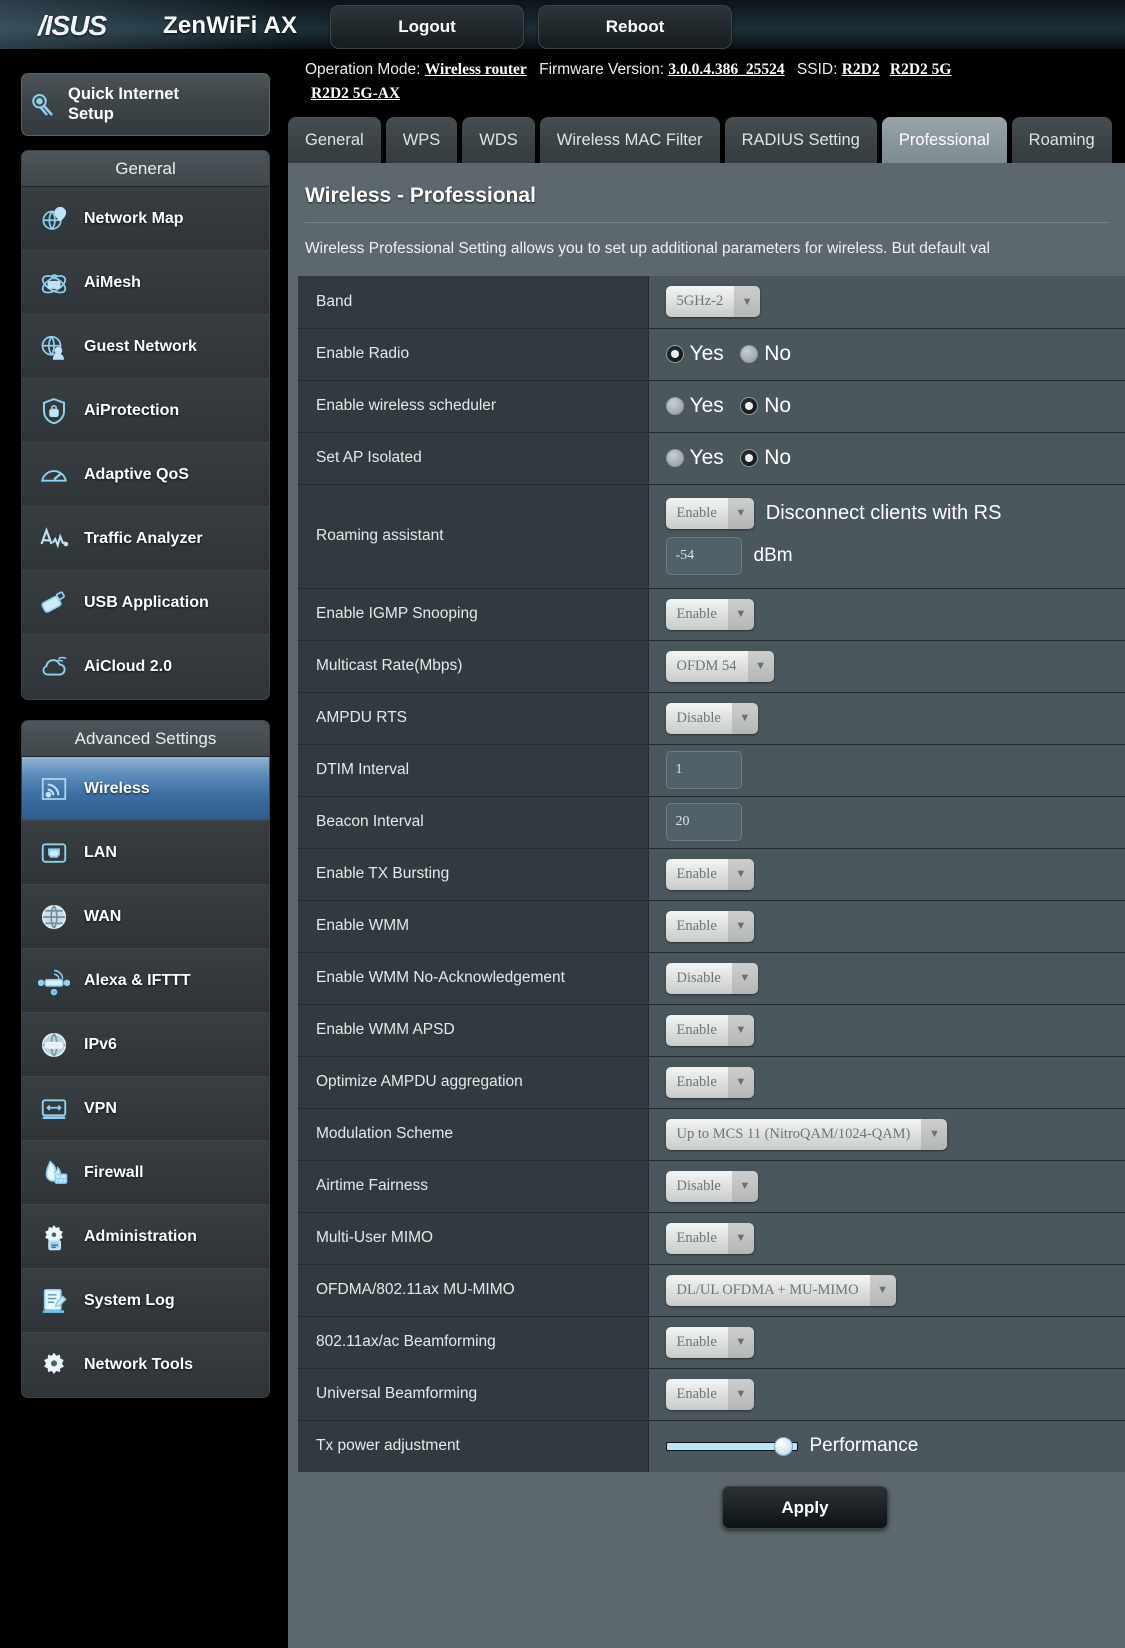  Describe the element at coordinates (709, 513) in the screenshot. I see `roaming-assistant-select: Enable ▼` at that location.